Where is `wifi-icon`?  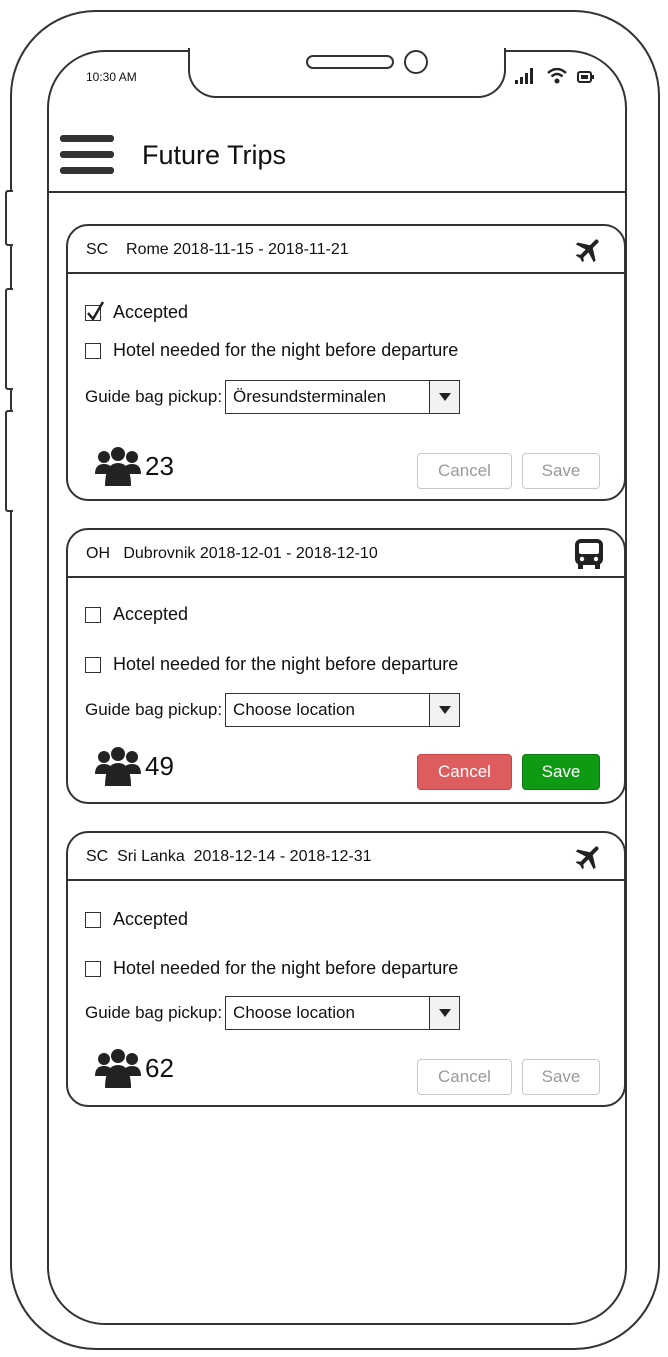 wifi-icon is located at coordinates (557, 76).